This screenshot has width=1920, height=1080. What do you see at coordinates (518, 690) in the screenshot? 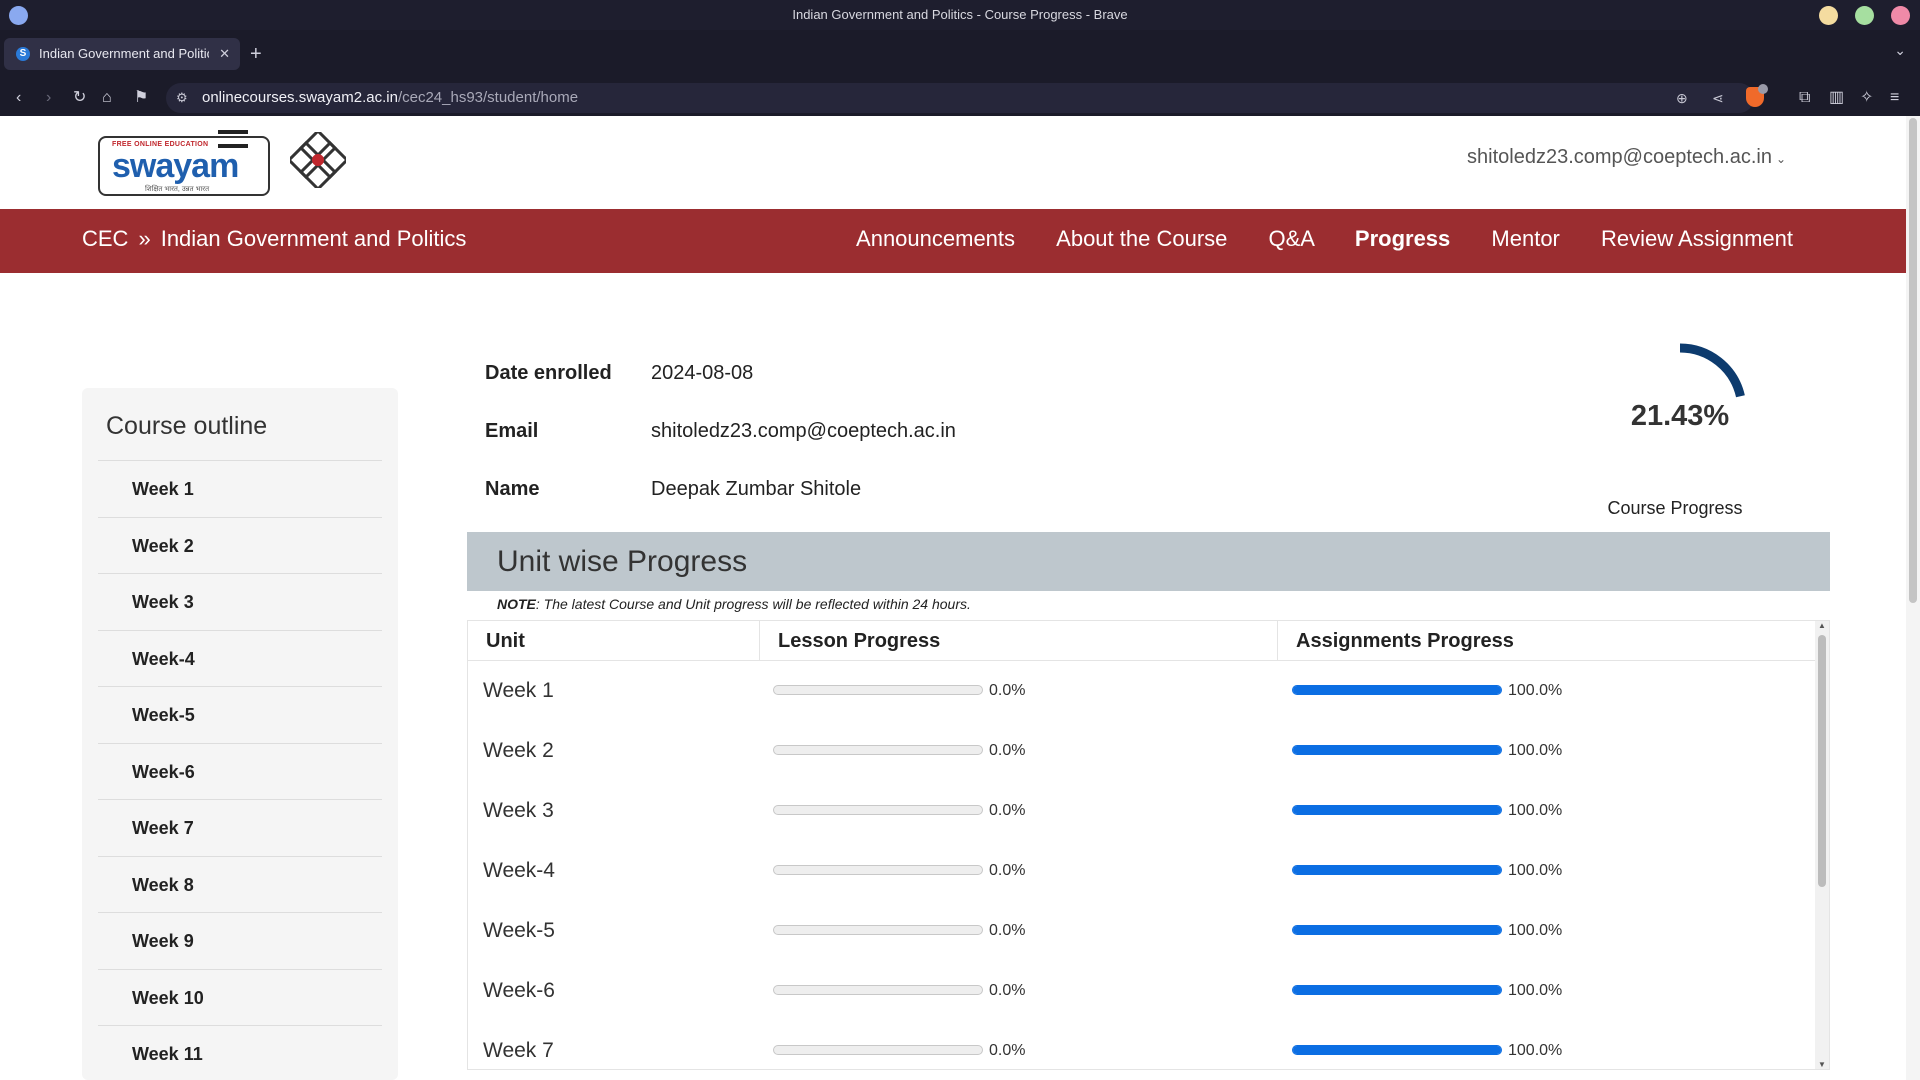
I see `row-unit: Week 1` at bounding box center [518, 690].